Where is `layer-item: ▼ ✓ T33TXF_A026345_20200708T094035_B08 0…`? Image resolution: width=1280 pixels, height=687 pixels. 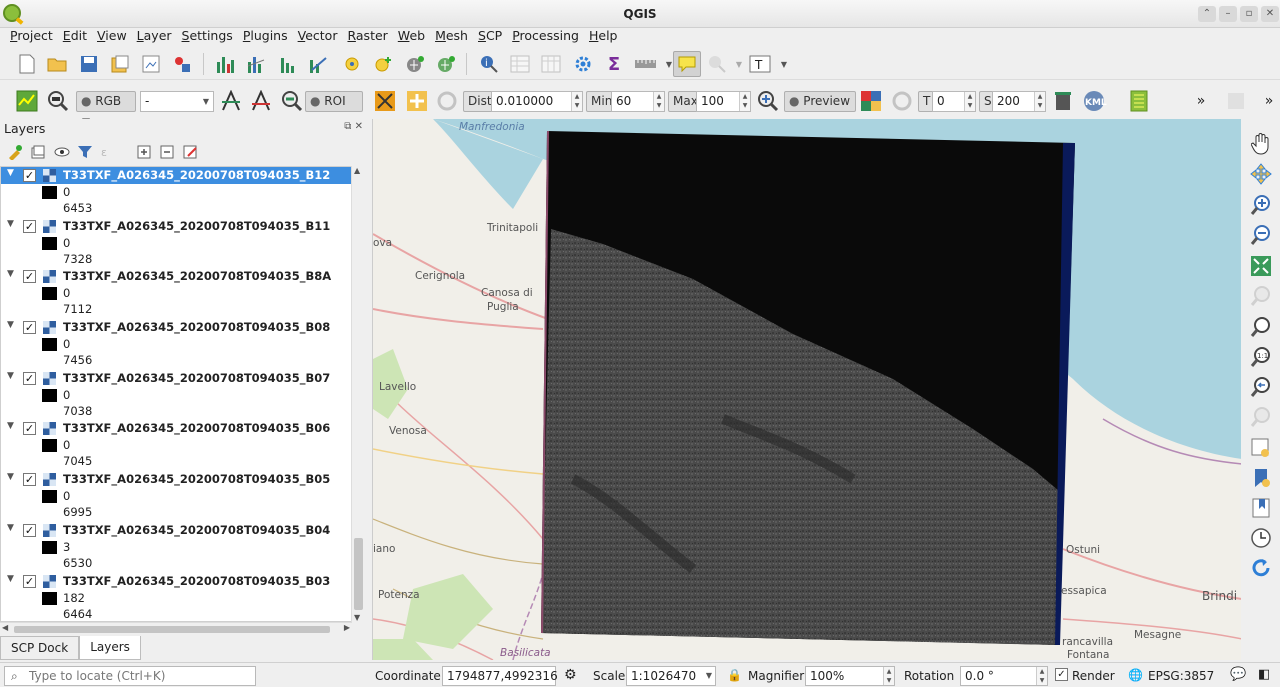
layer-item: ▼ ✓ T33TXF_A026345_20200708T094035_B08 0… is located at coordinates (182, 344).